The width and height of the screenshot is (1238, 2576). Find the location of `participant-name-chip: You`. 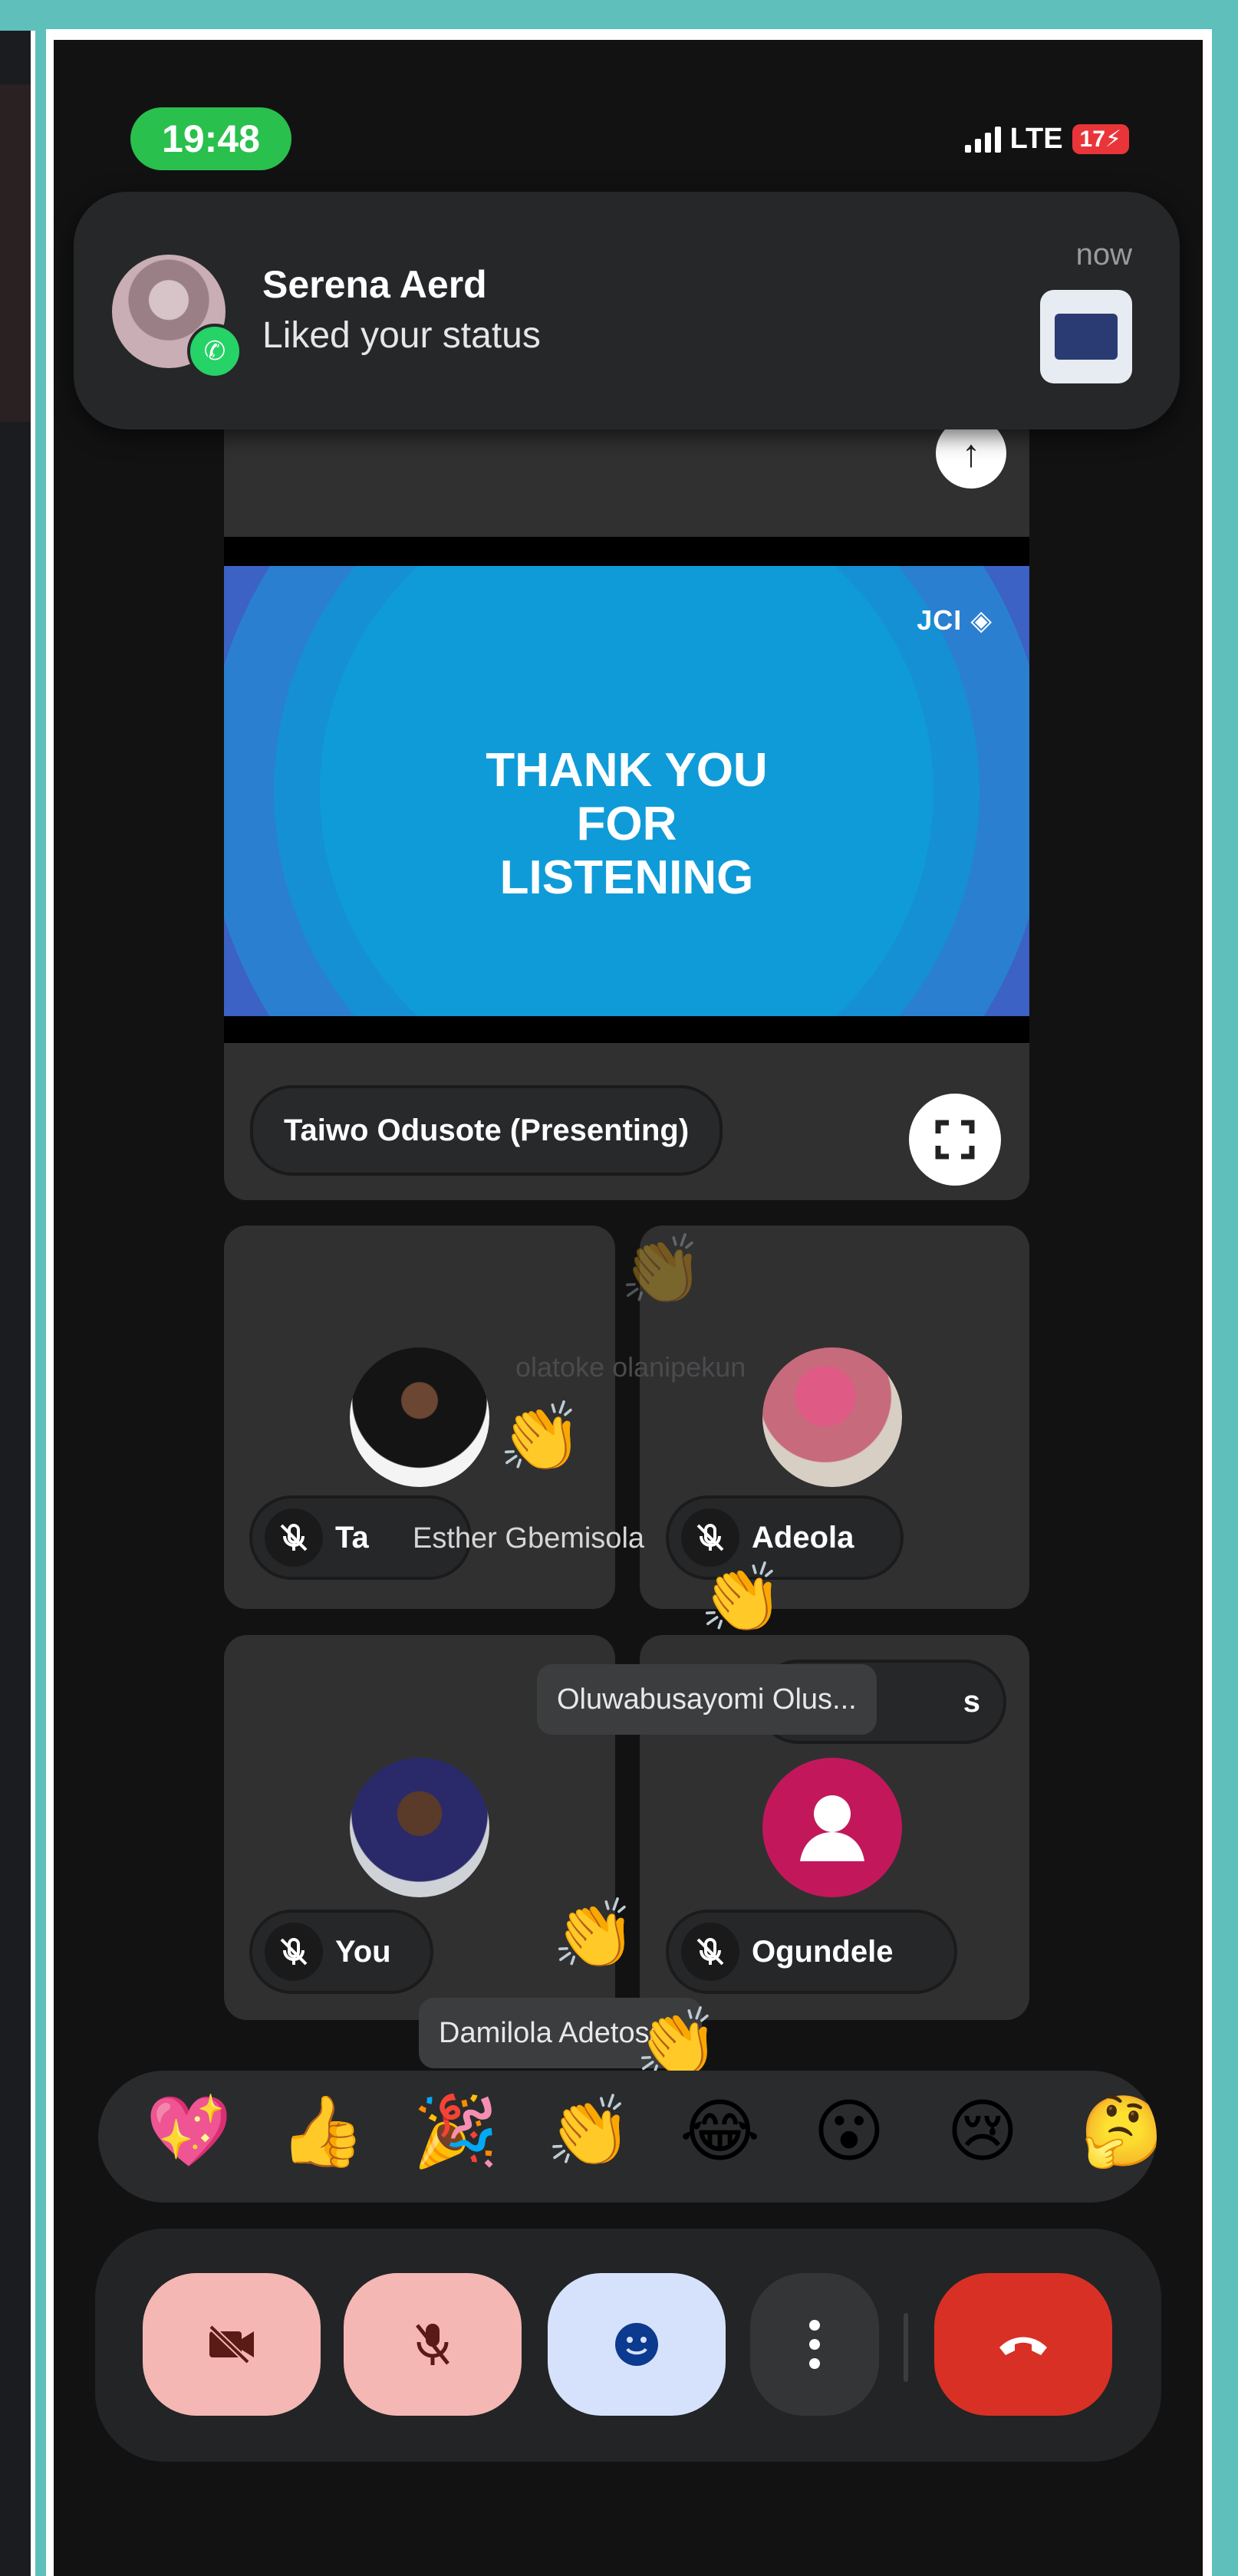

participant-name-chip: You is located at coordinates (341, 1952).